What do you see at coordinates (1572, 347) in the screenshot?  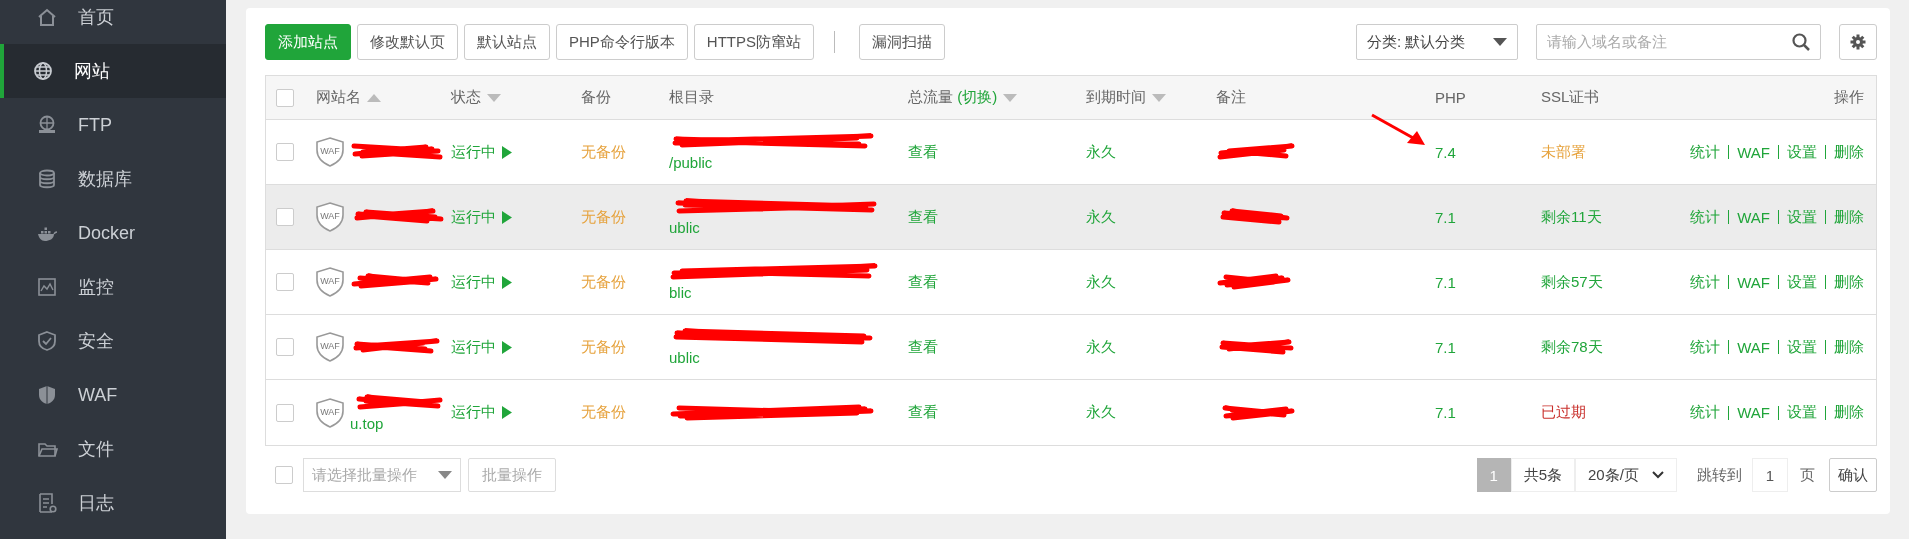 I see `ssl-status: 剩余78天` at bounding box center [1572, 347].